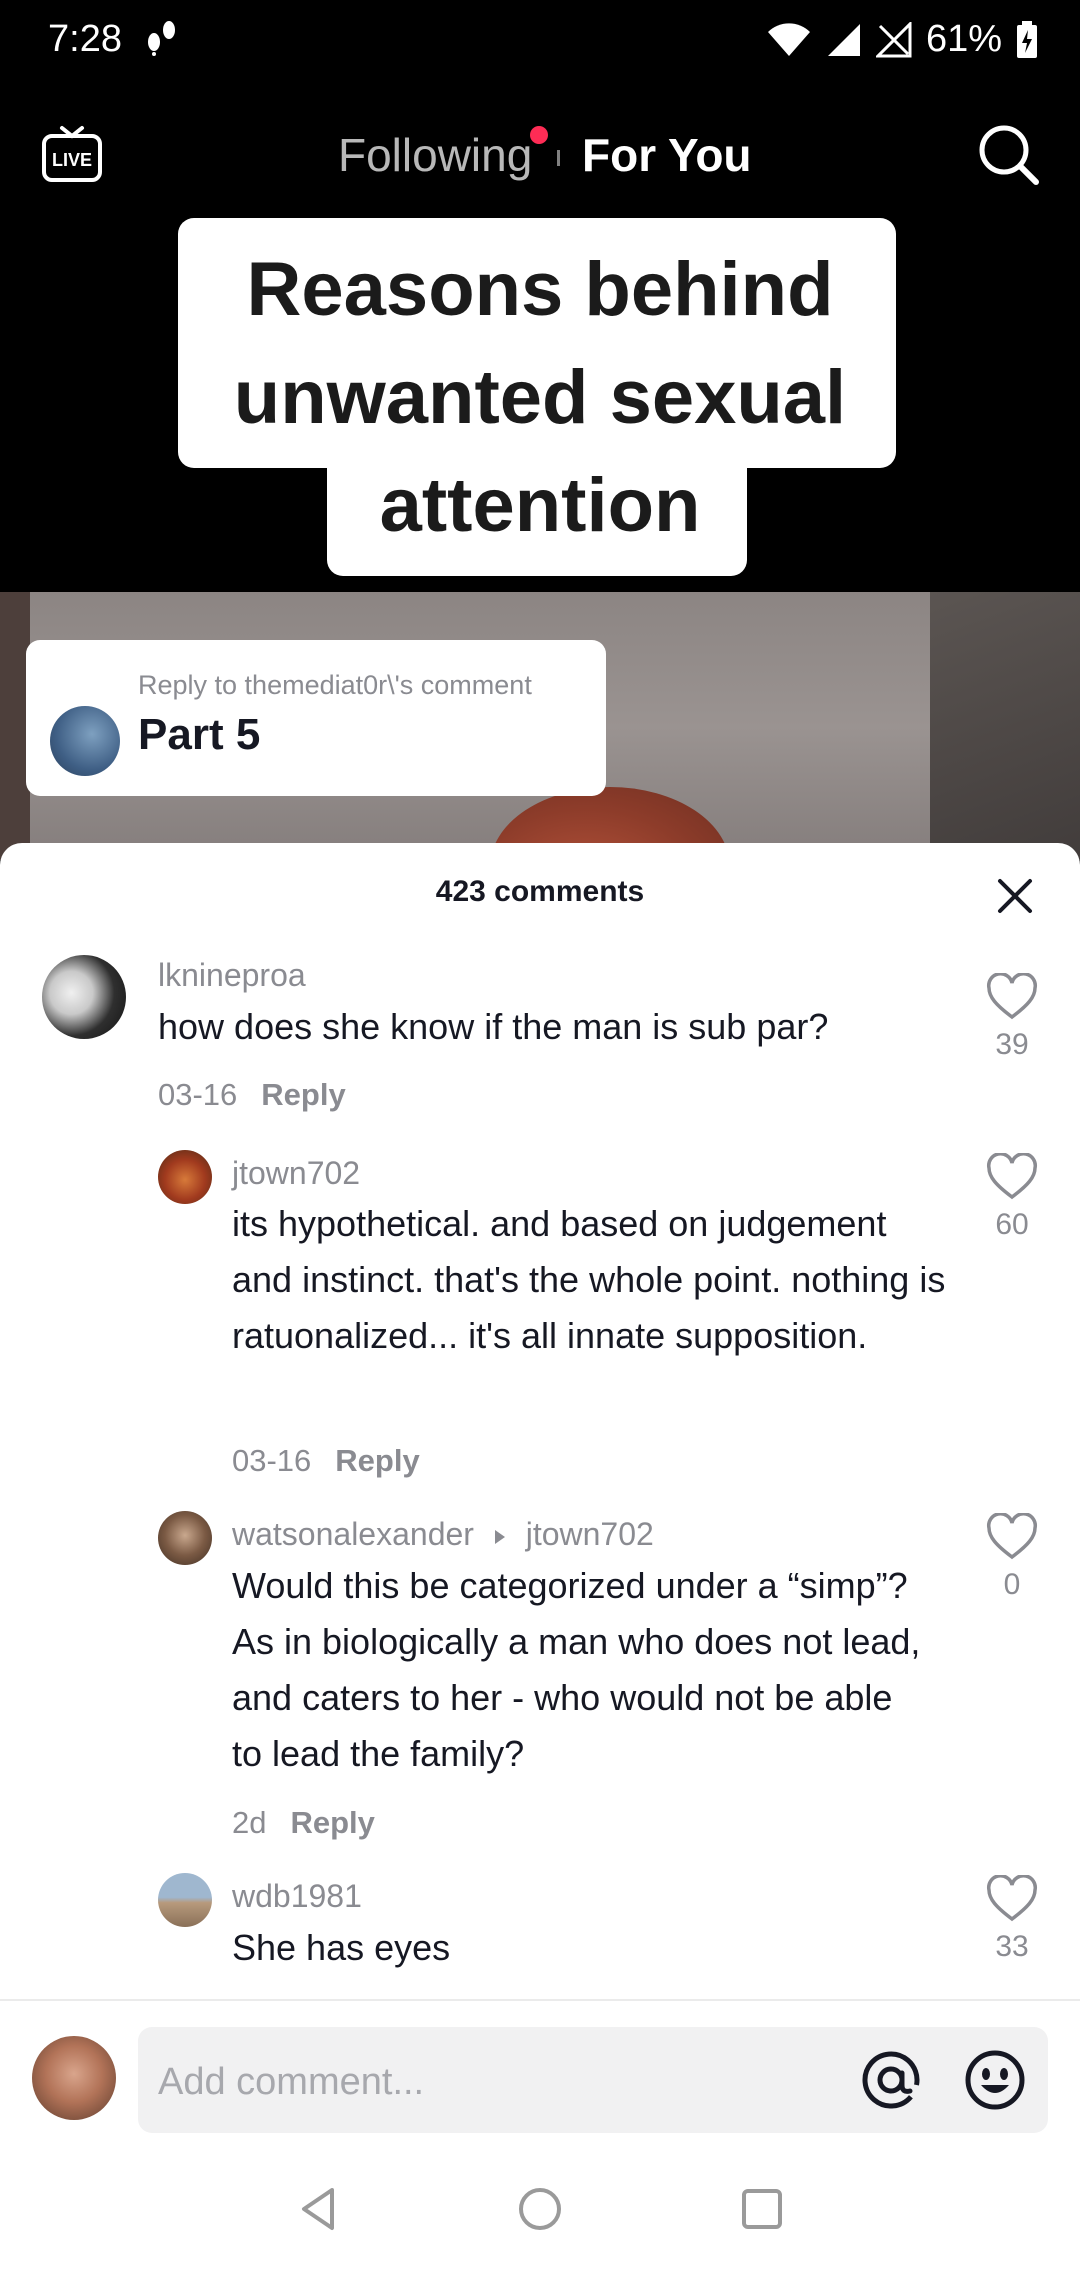 The width and height of the screenshot is (1080, 2280). I want to click on comment-username: wdb1981, so click(297, 1896).